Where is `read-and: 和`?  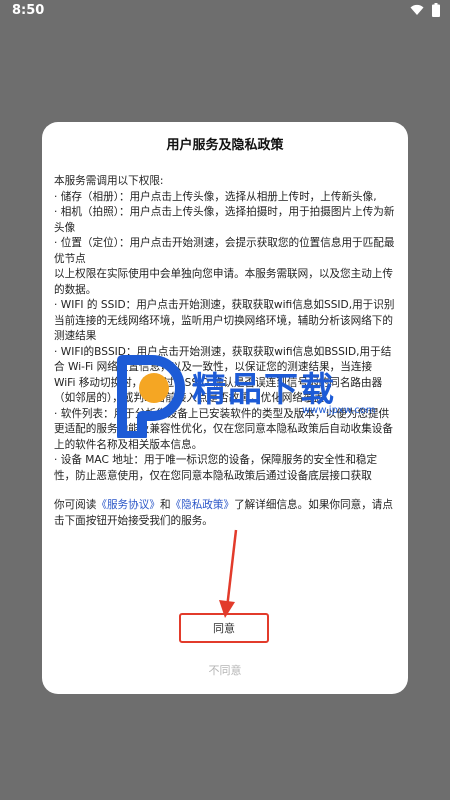
read-and: 和 is located at coordinates (165, 505).